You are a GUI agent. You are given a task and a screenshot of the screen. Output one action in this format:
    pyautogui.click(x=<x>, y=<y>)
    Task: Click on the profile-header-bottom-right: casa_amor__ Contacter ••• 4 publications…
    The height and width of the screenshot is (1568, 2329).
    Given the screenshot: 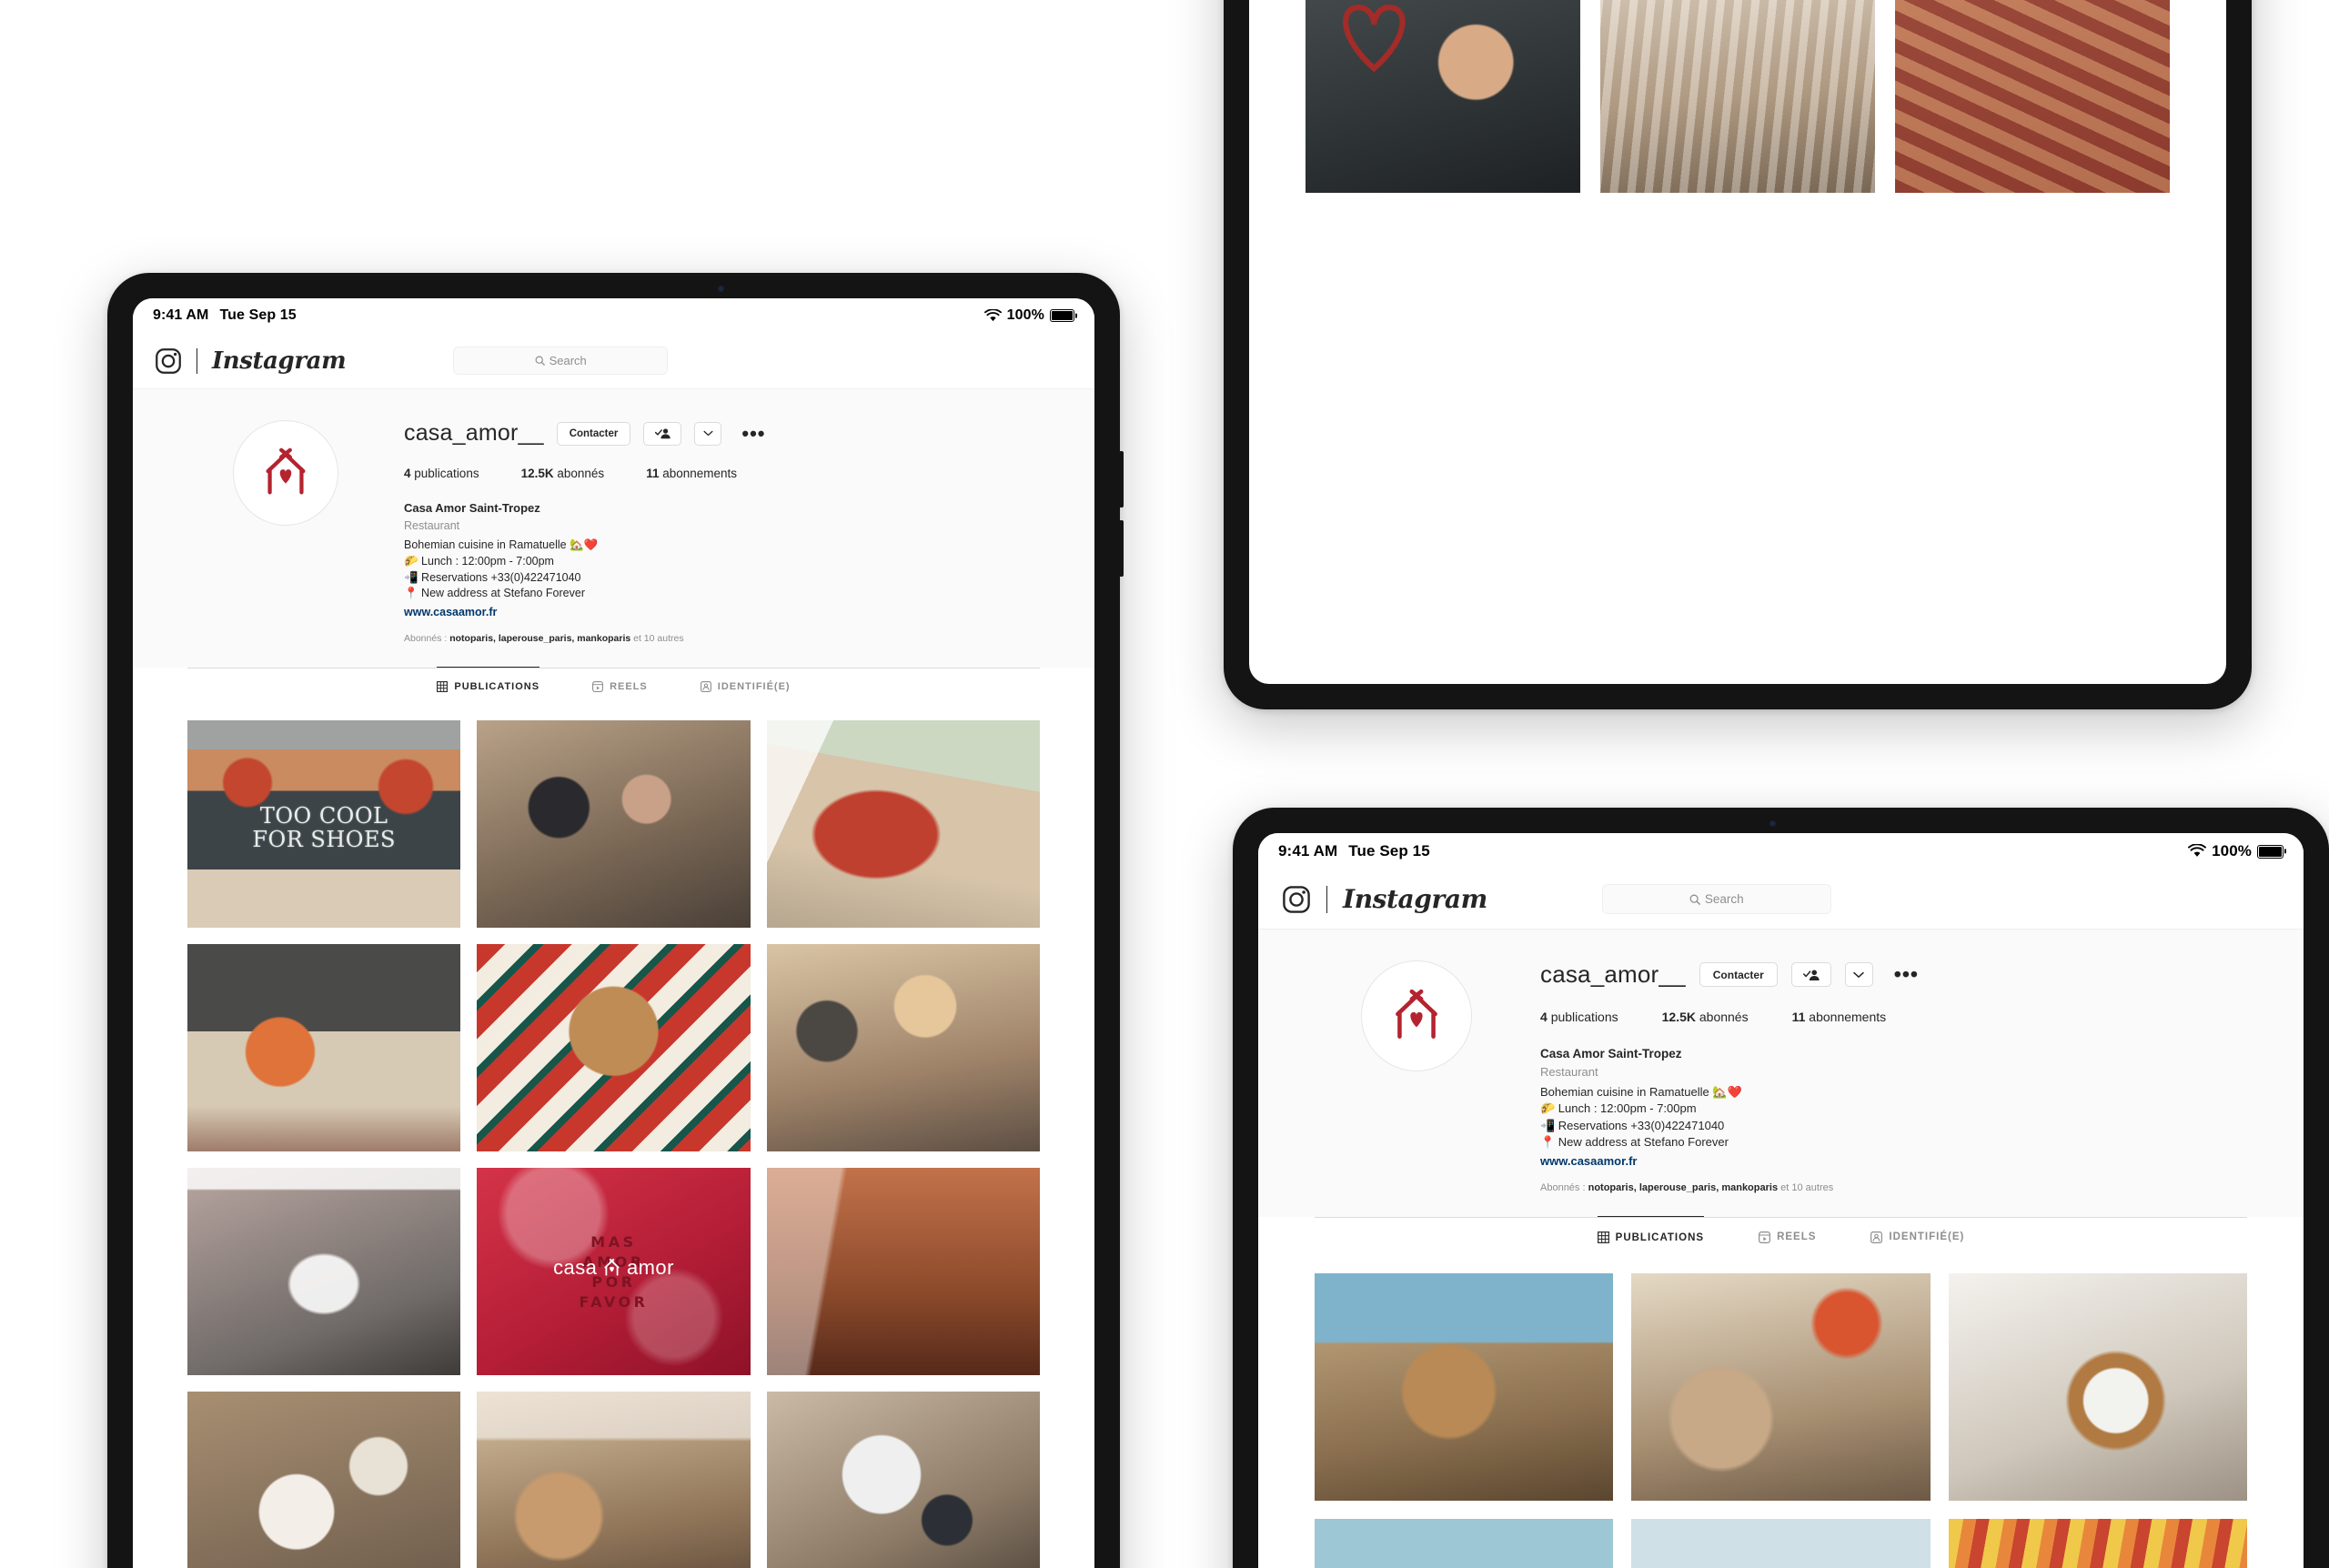 What is the action you would take?
    pyautogui.click(x=1781, y=1073)
    